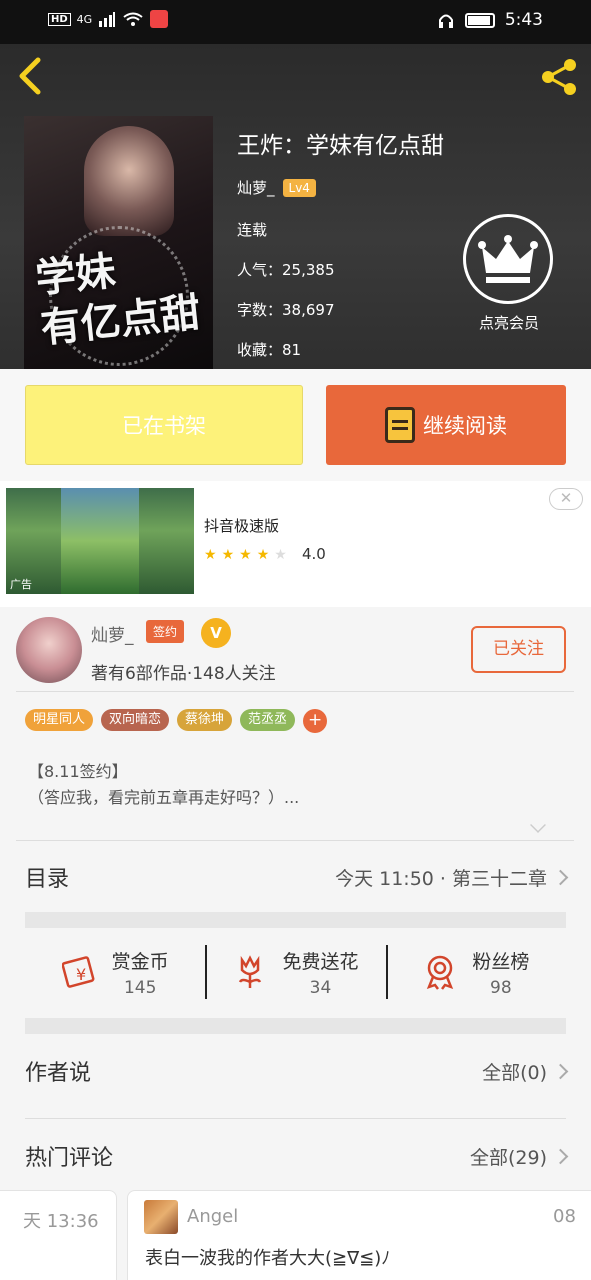  I want to click on comment-carousel: 天 13:36 Angel 表白一波我的作者大大(≧∇≦)ﾉ 08, so click(295, 1235).